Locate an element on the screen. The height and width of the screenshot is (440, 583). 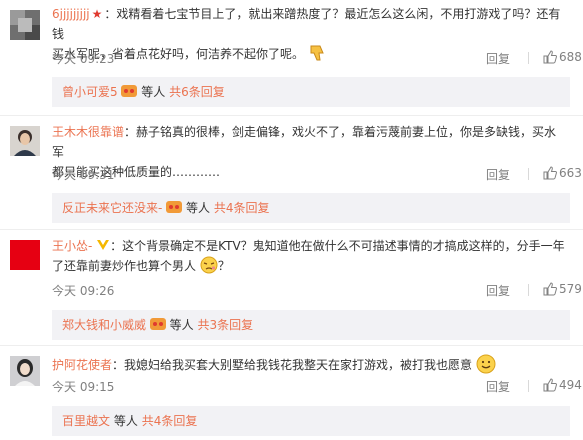
sub-reply-box: 百里越文 等人 共4条回复 is located at coordinates (311, 421).